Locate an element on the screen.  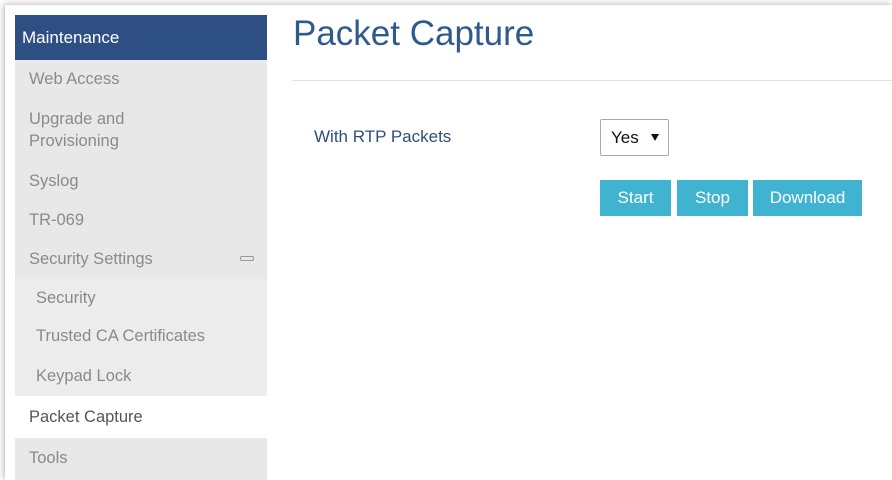
sidebar-item-label: Syslog is located at coordinates (54, 180).